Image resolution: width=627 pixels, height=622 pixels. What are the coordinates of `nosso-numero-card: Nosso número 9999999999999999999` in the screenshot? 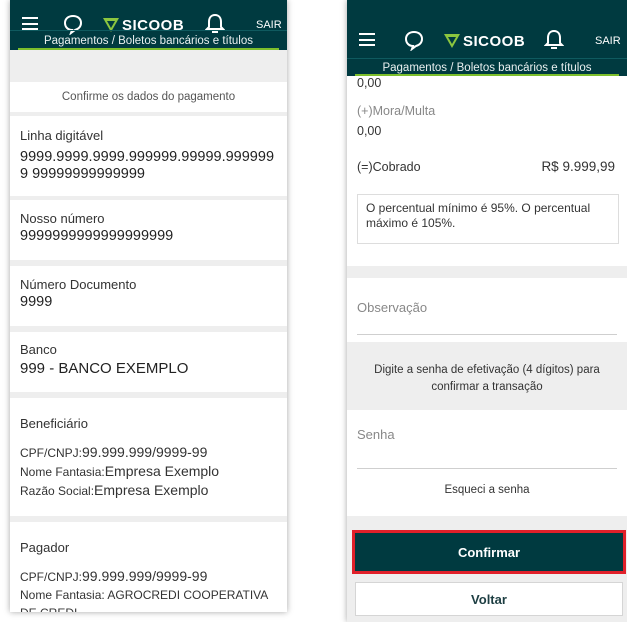 It's located at (148, 230).